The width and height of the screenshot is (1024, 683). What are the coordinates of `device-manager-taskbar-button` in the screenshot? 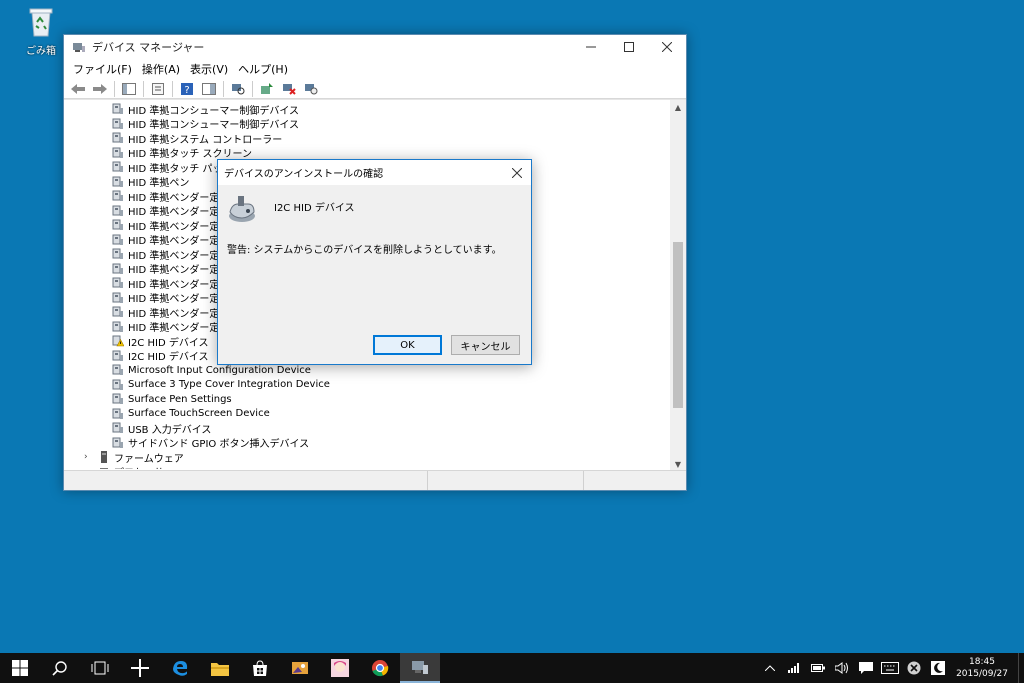 It's located at (420, 668).